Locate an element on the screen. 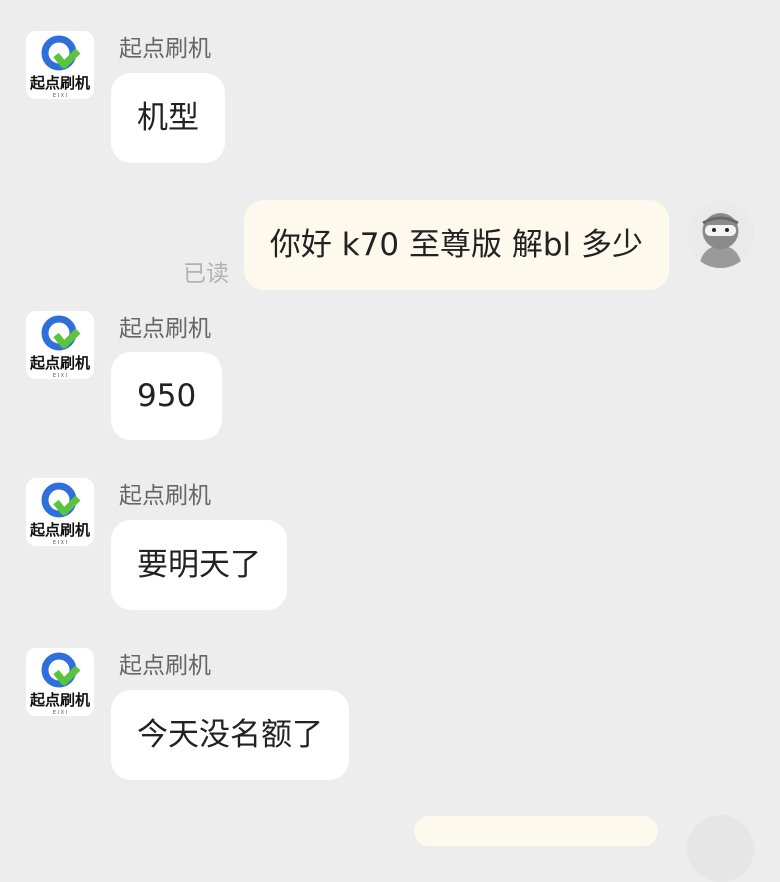  message-bubble: 950 is located at coordinates (167, 396).